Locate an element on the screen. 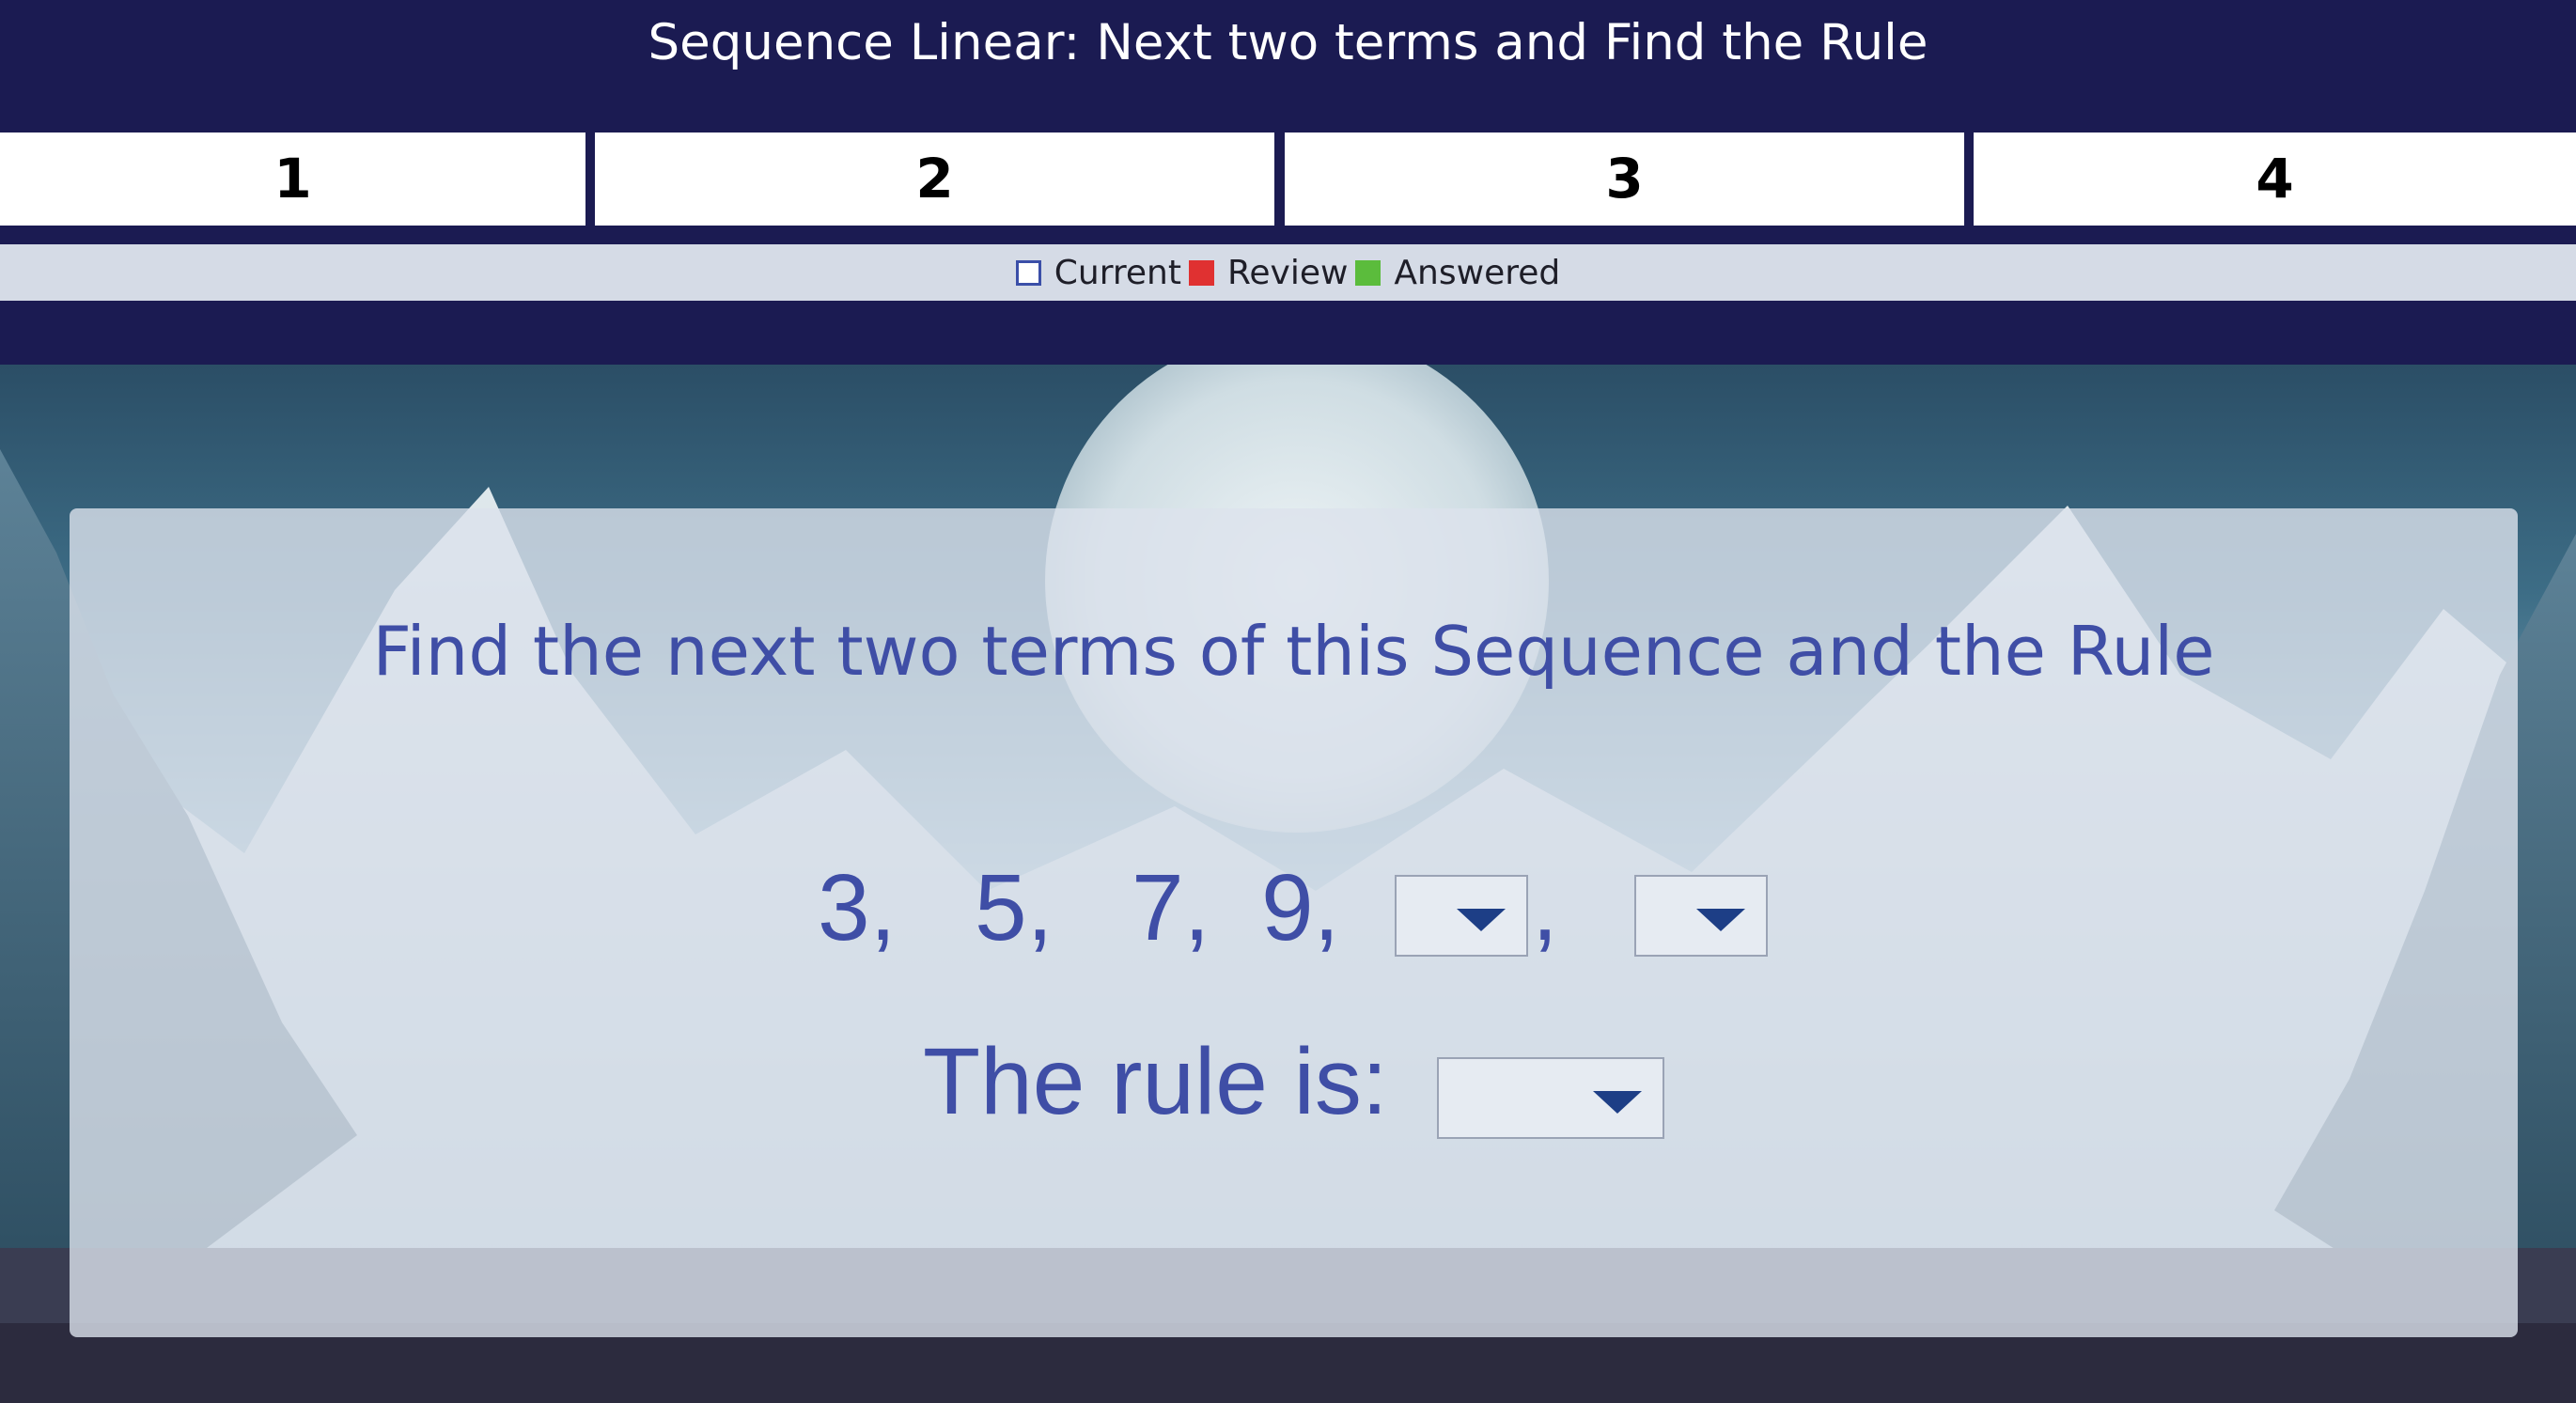 The width and height of the screenshot is (2576, 1403). sequence-term: 5, is located at coordinates (1014, 908).